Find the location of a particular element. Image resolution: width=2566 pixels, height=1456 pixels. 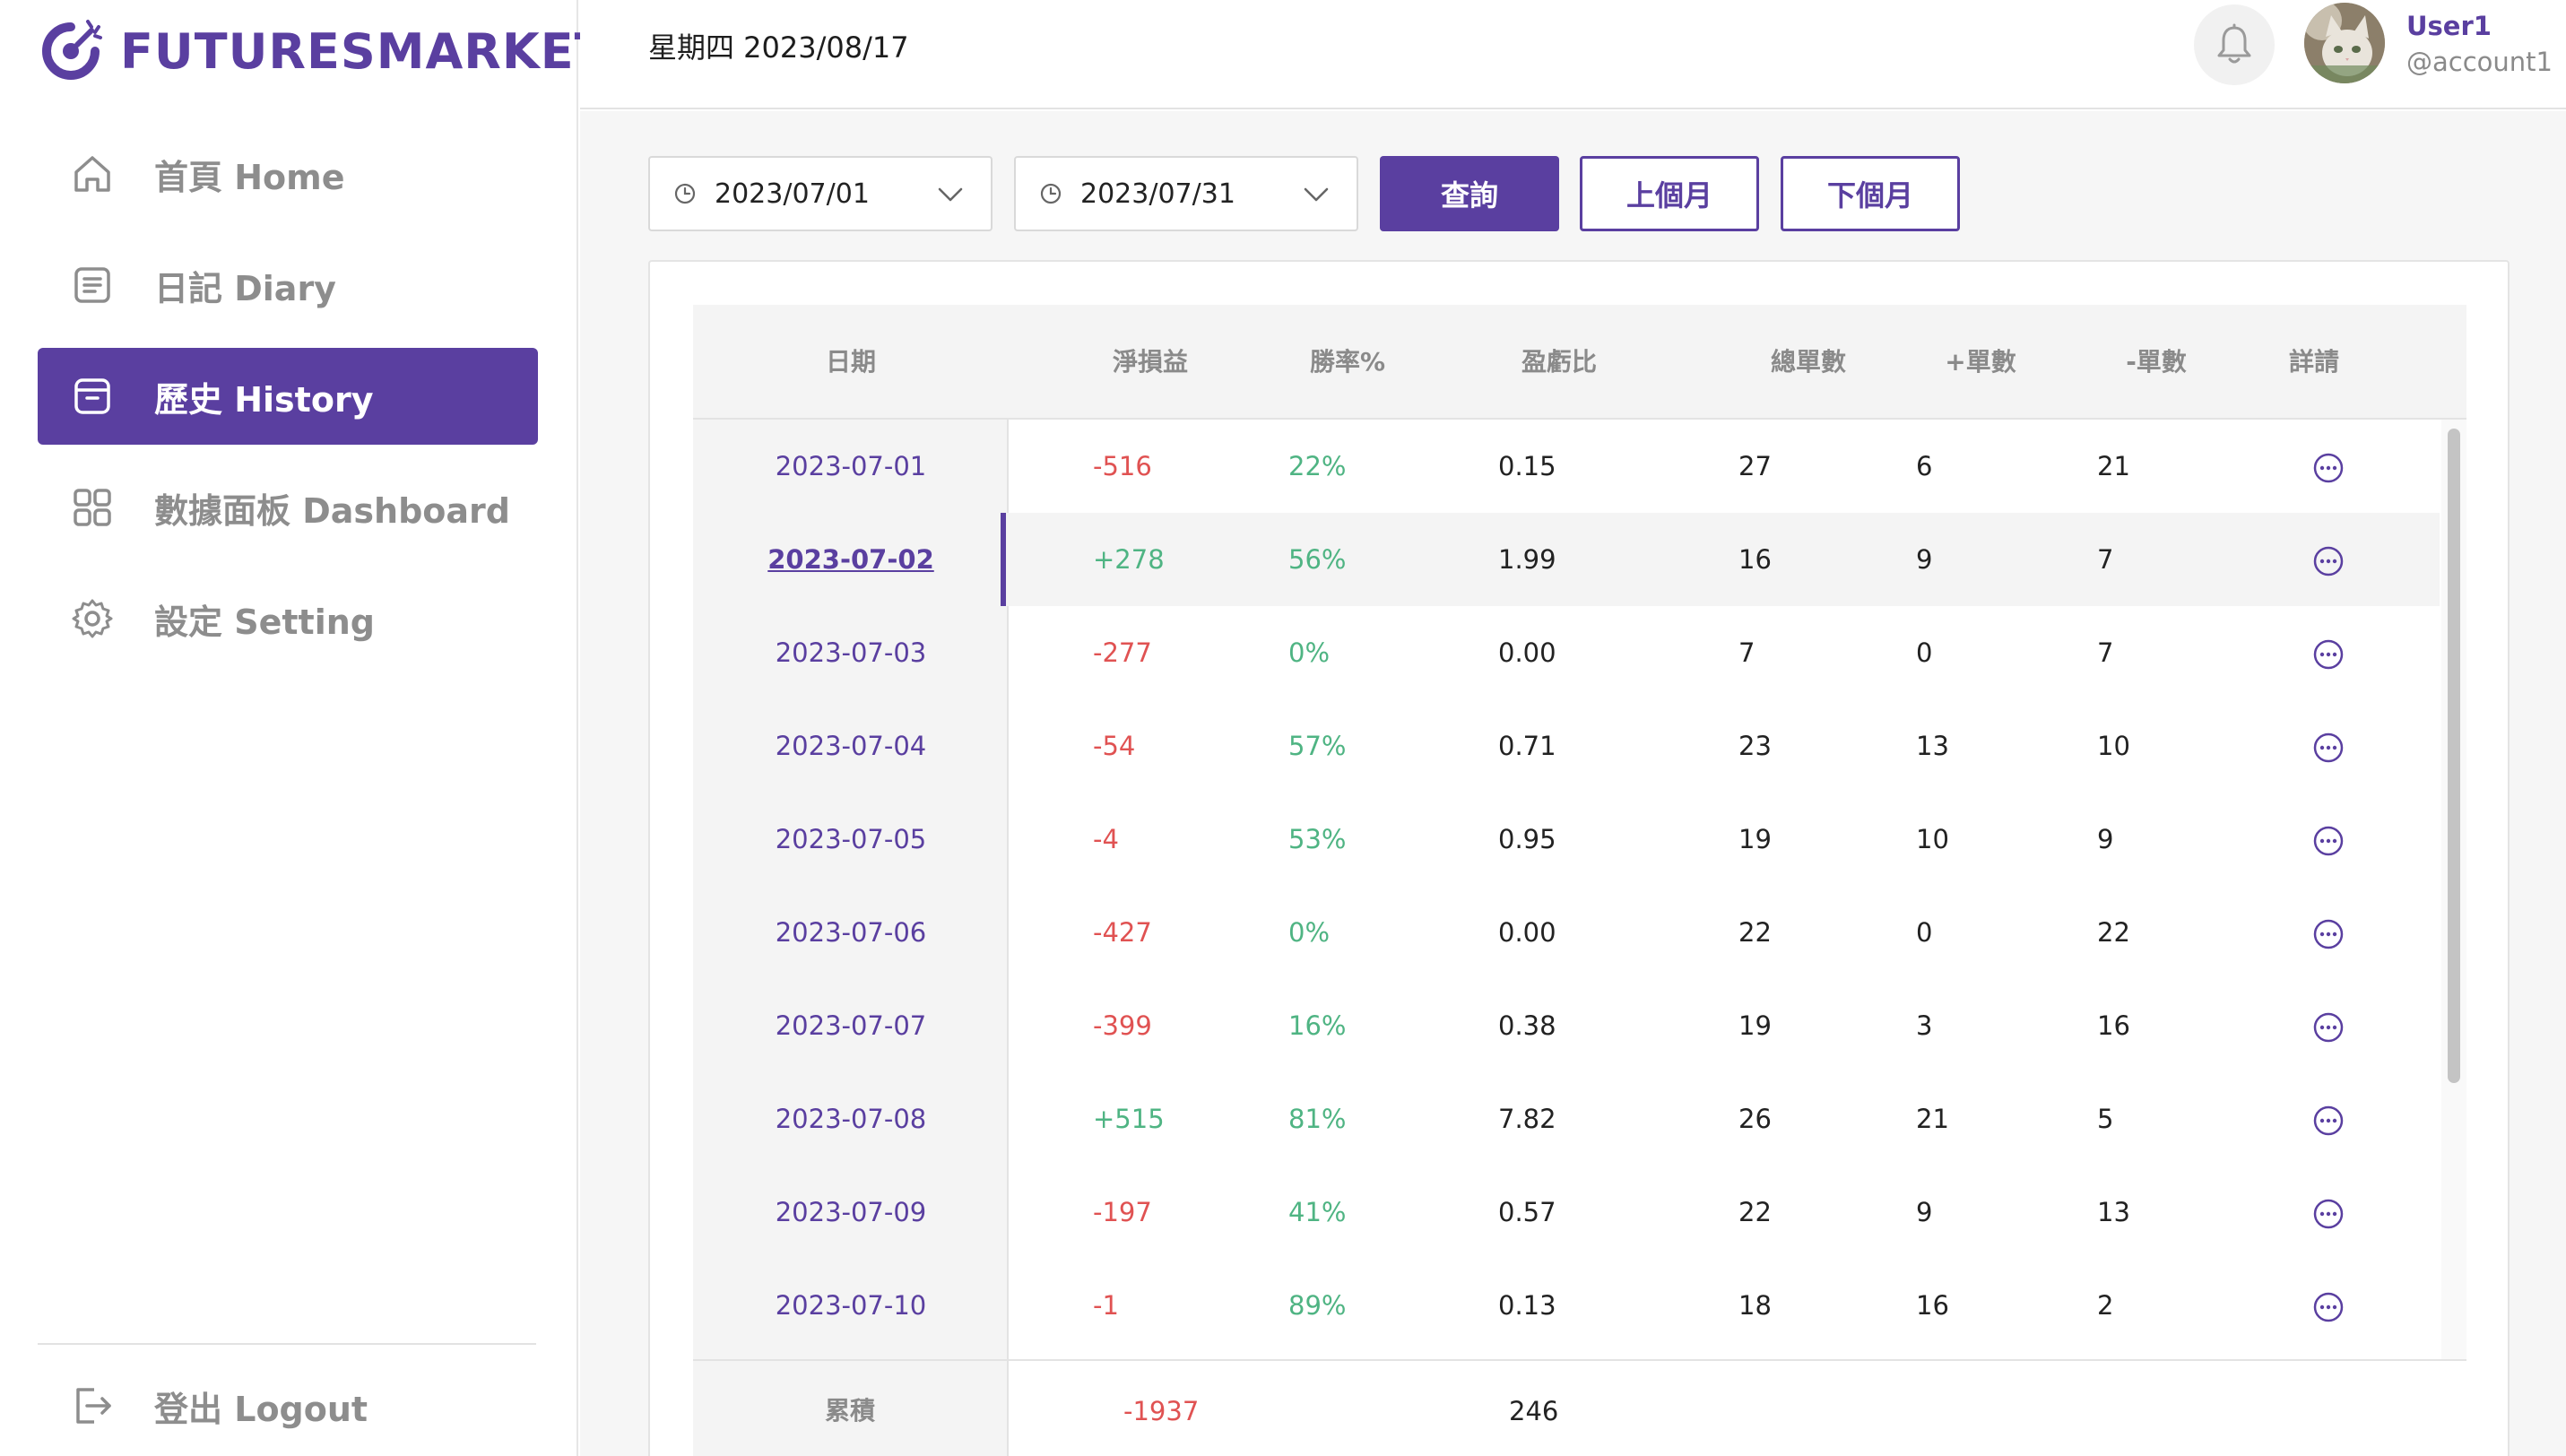

cell-net-pnl: -197 is located at coordinates (1122, 1212).